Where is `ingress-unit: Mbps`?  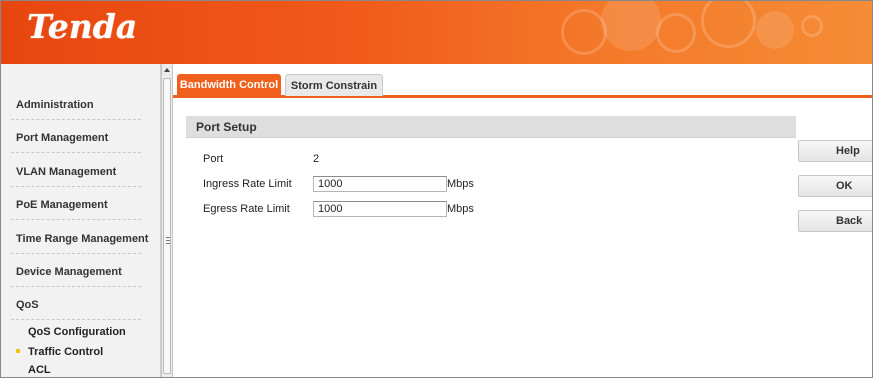 ingress-unit: Mbps is located at coordinates (460, 184).